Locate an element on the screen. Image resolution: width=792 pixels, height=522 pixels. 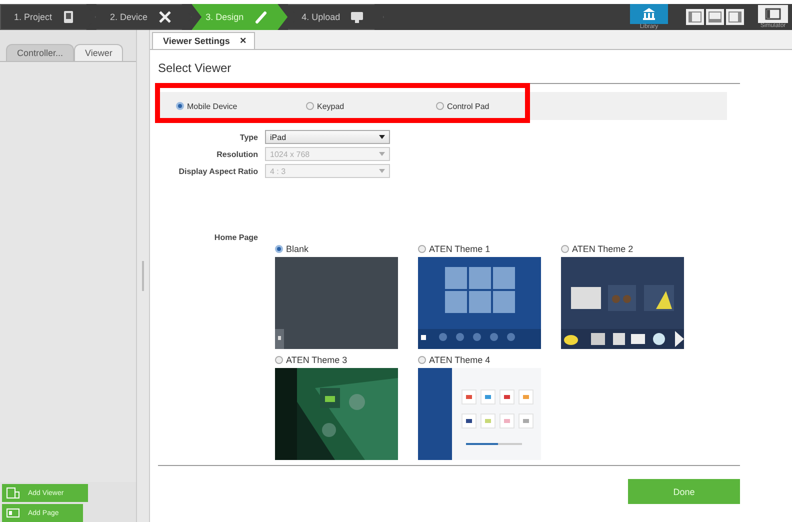
devices-icon is located at coordinates (13, 493).